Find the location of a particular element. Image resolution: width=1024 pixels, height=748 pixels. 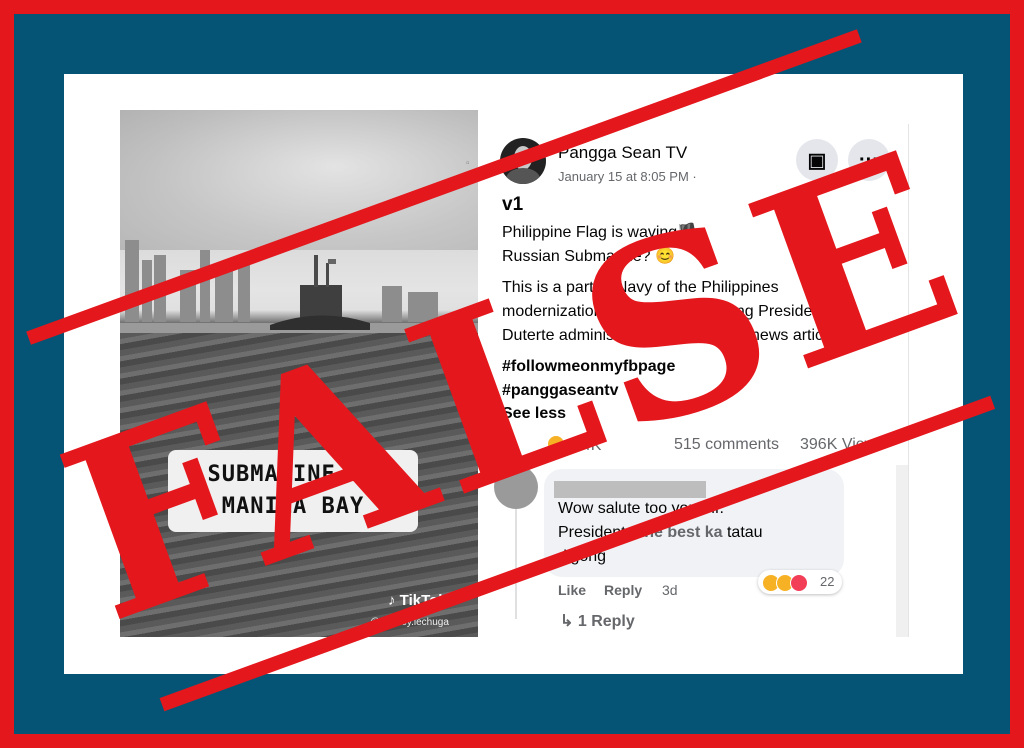

post-author: Pangga Sean TV is located at coordinates (622, 153).